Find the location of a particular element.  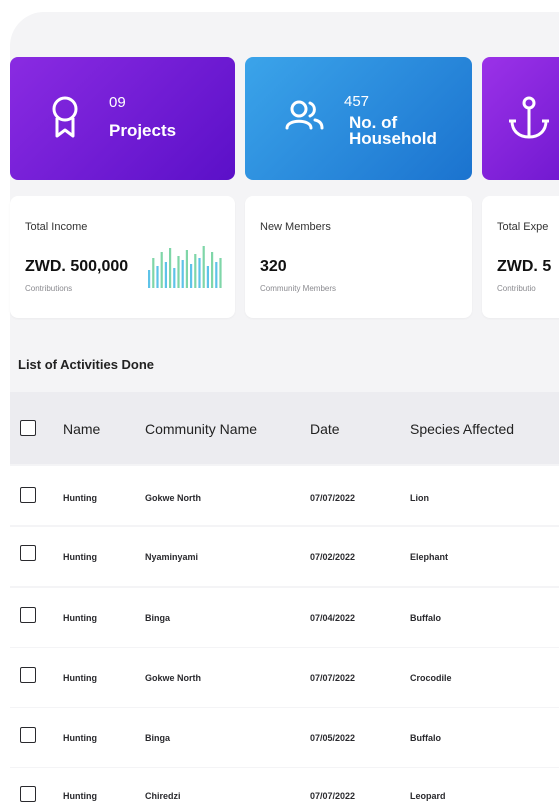

household-card: 457 No. of Household is located at coordinates (358, 118).